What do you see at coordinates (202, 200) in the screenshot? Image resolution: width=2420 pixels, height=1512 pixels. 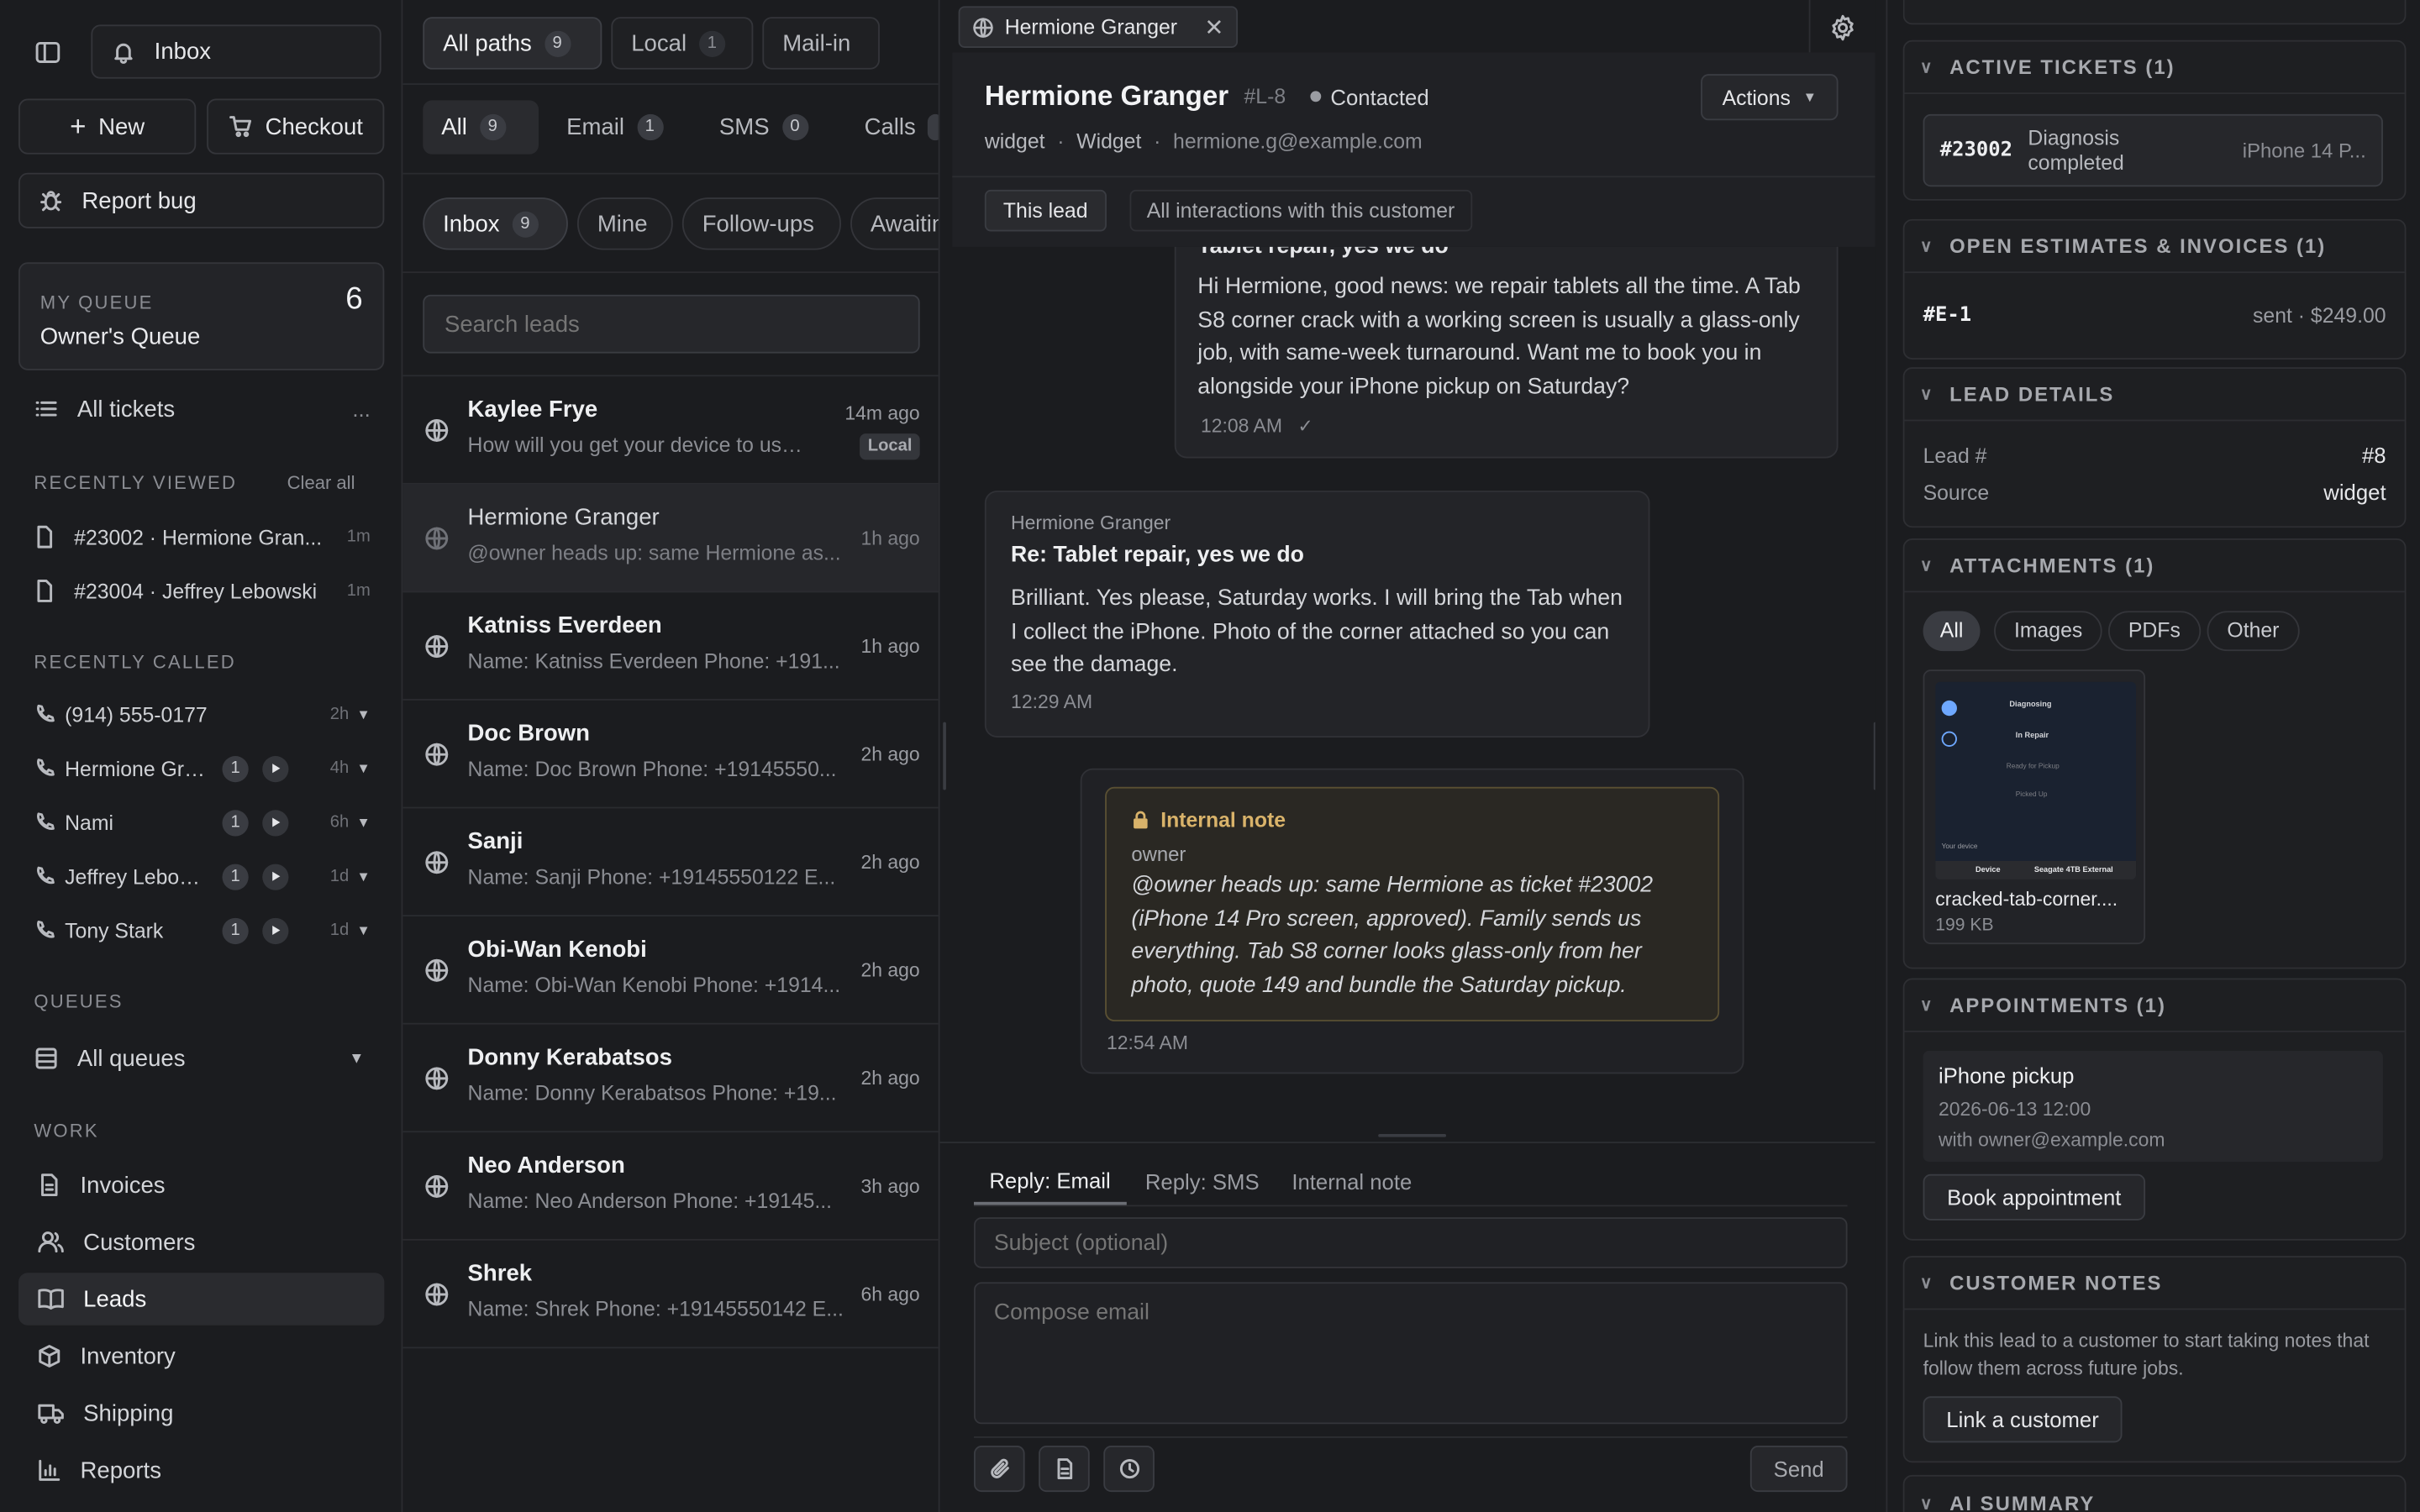 I see `report-bug-button: Report bug` at bounding box center [202, 200].